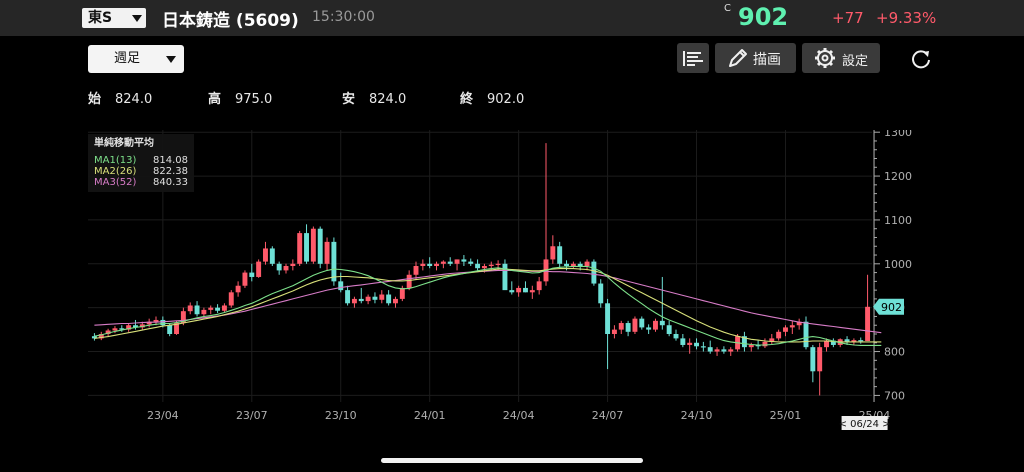  Describe the element at coordinates (727, 8) in the screenshot. I see `price-label: C` at that location.